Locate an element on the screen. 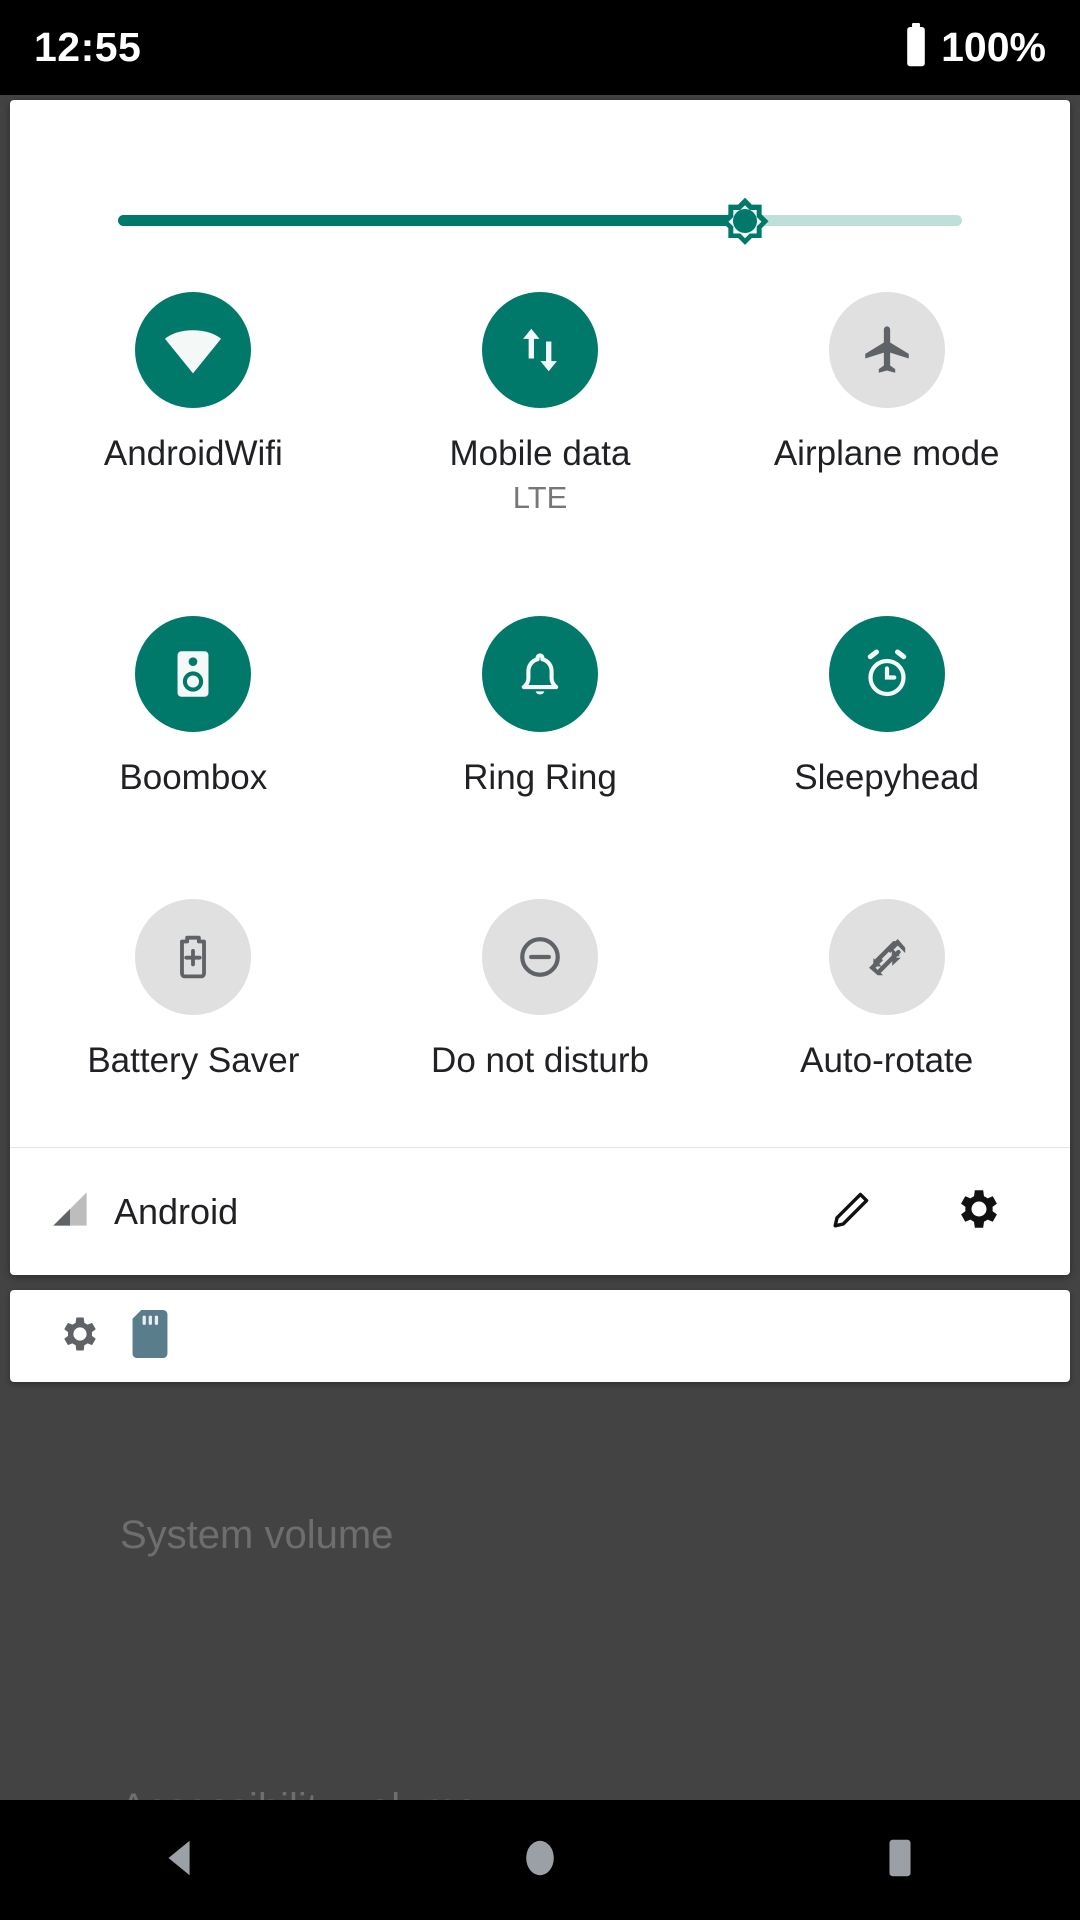 This screenshot has height=1920, width=1080. minus-circle-icon is located at coordinates (540, 956).